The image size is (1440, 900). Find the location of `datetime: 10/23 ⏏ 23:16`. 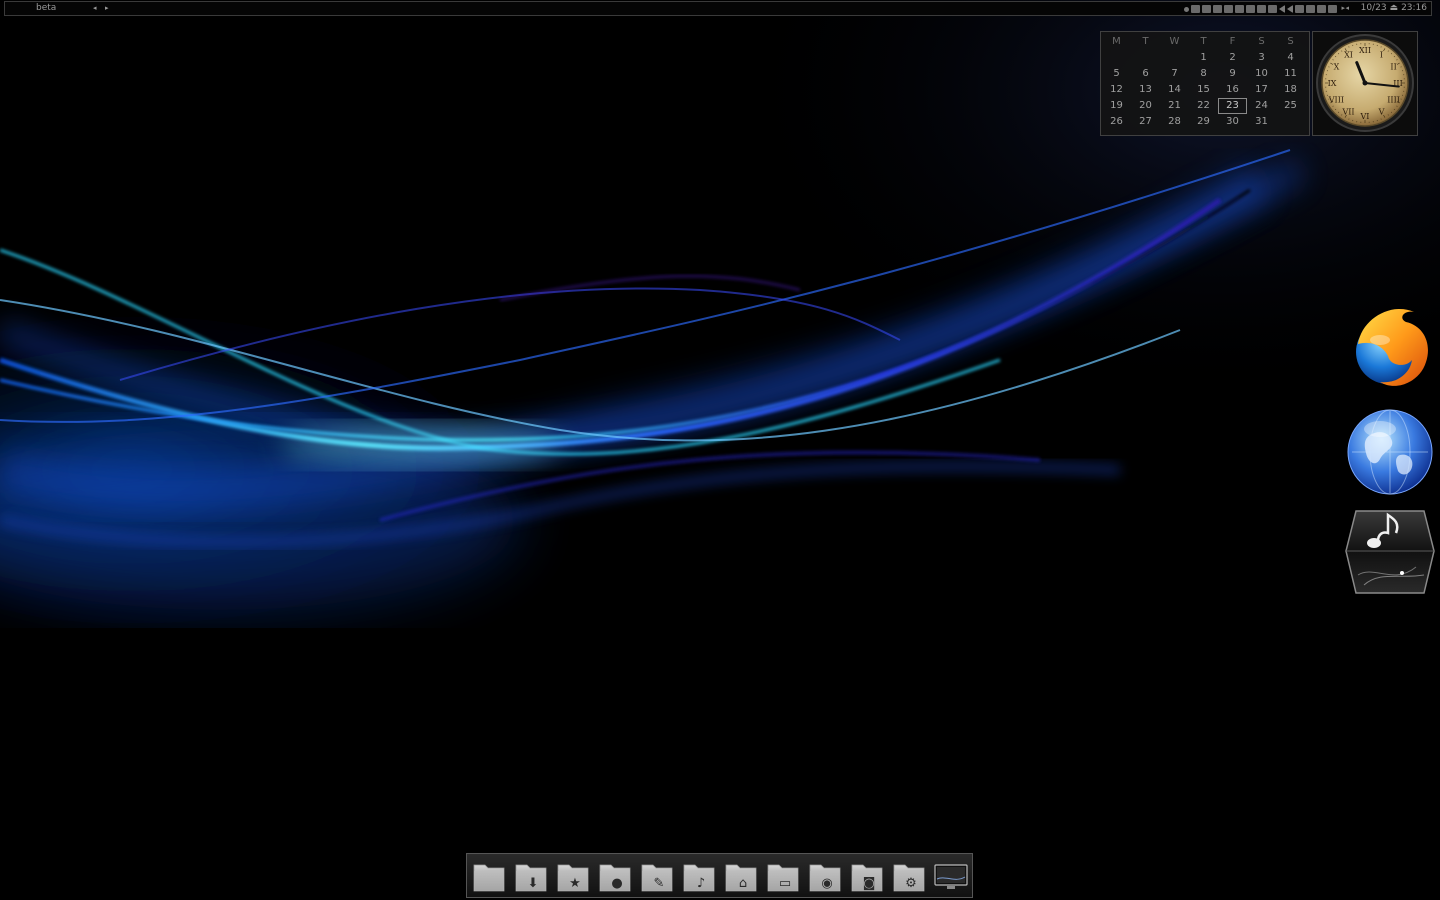

datetime: 10/23 ⏏ 23:16 is located at coordinates (1394, 8).